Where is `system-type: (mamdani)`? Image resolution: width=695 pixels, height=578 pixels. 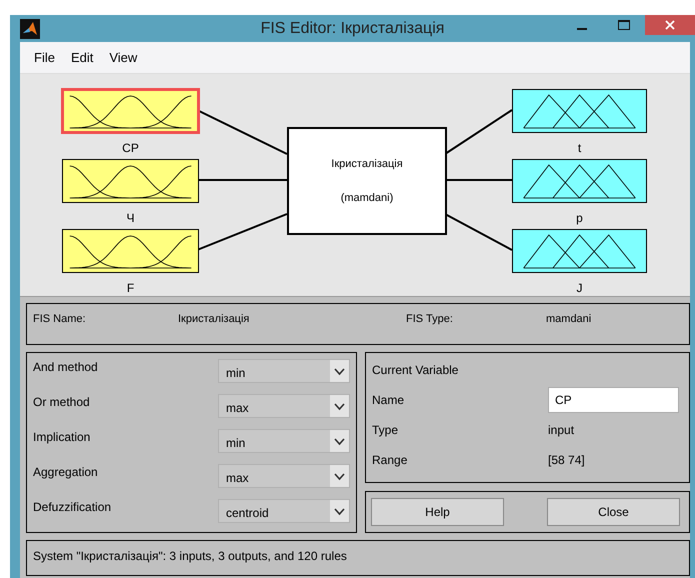
system-type: (mamdani) is located at coordinates (367, 198).